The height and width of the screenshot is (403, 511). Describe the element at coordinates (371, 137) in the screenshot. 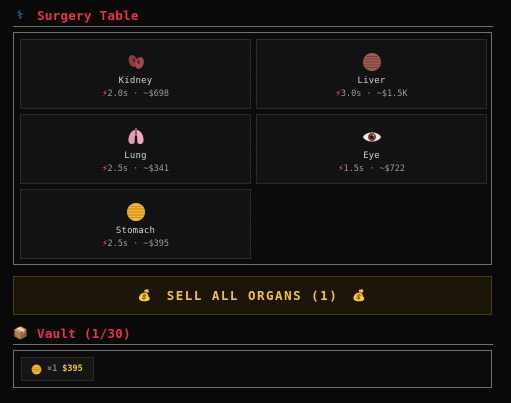

I see `eye-icon` at that location.